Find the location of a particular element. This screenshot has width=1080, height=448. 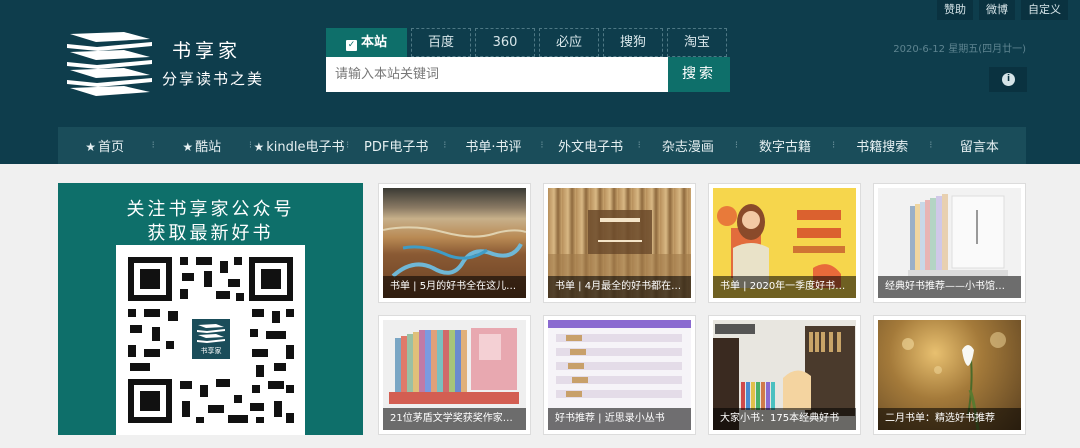

article-card: 书单 | 4月最全的好书都在这里了 is located at coordinates (619, 243).